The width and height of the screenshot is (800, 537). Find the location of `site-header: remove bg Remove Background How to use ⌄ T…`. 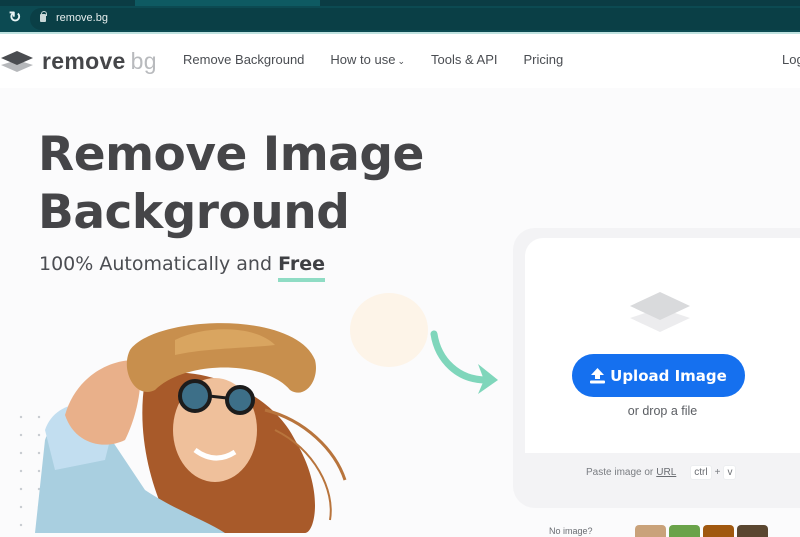

site-header: remove bg Remove Background How to use ⌄ T… is located at coordinates (400, 61).